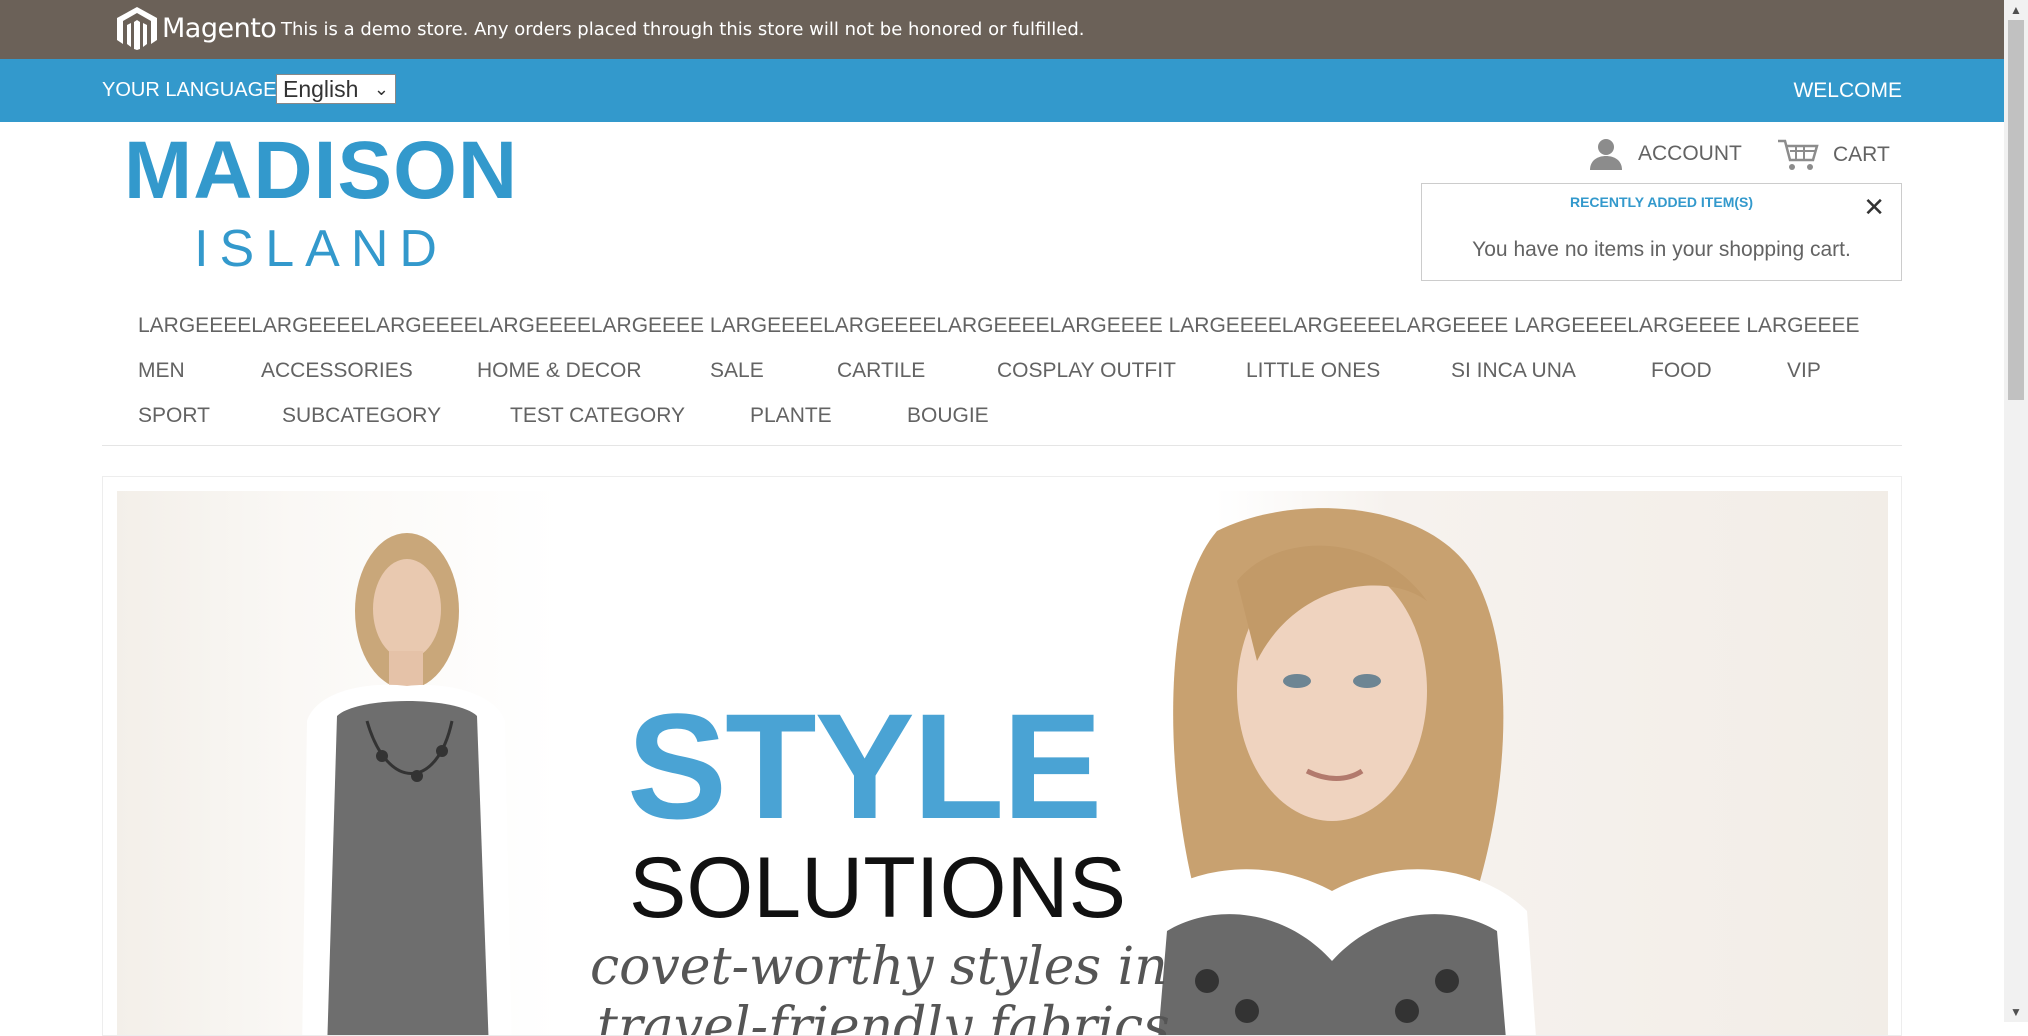 The image size is (2028, 1036). I want to click on scrollbar-thumb, so click(2016, 210).